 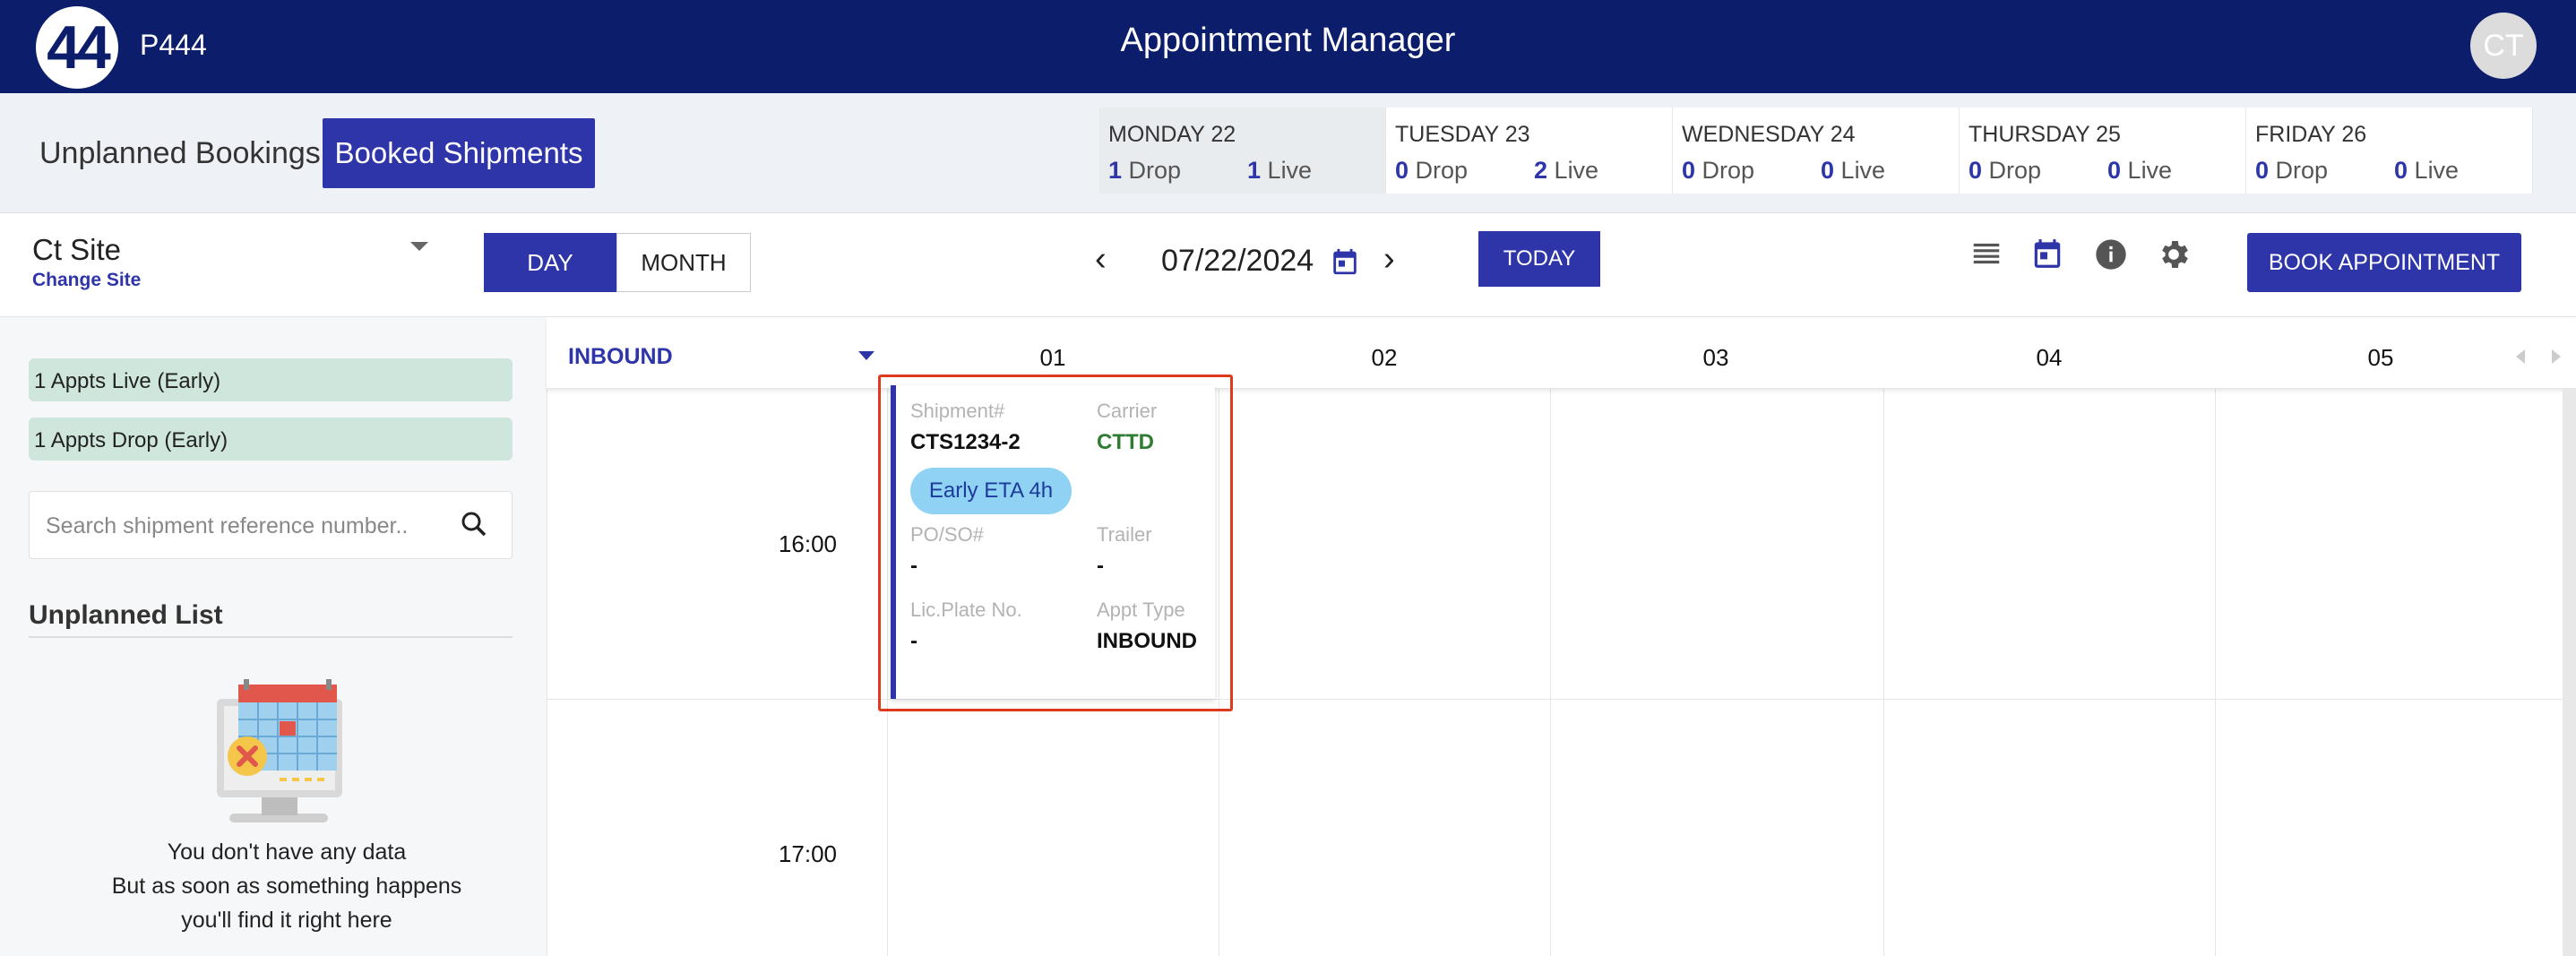 I want to click on day-summary-friday: FRIDAY 26 0 Drop 0 Live, so click(x=2389, y=151).